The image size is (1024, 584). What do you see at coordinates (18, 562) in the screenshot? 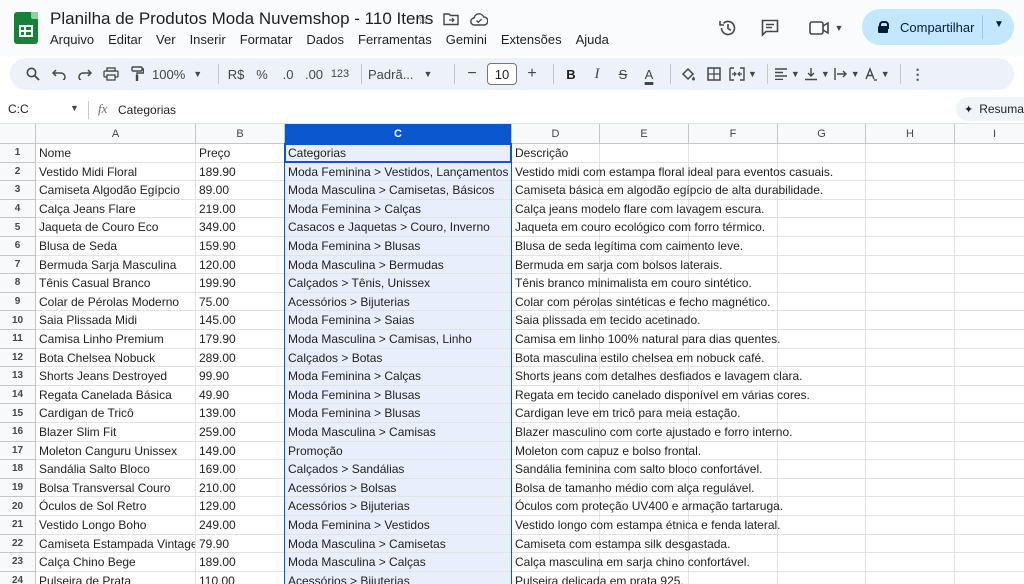
I see `row-header: 23` at bounding box center [18, 562].